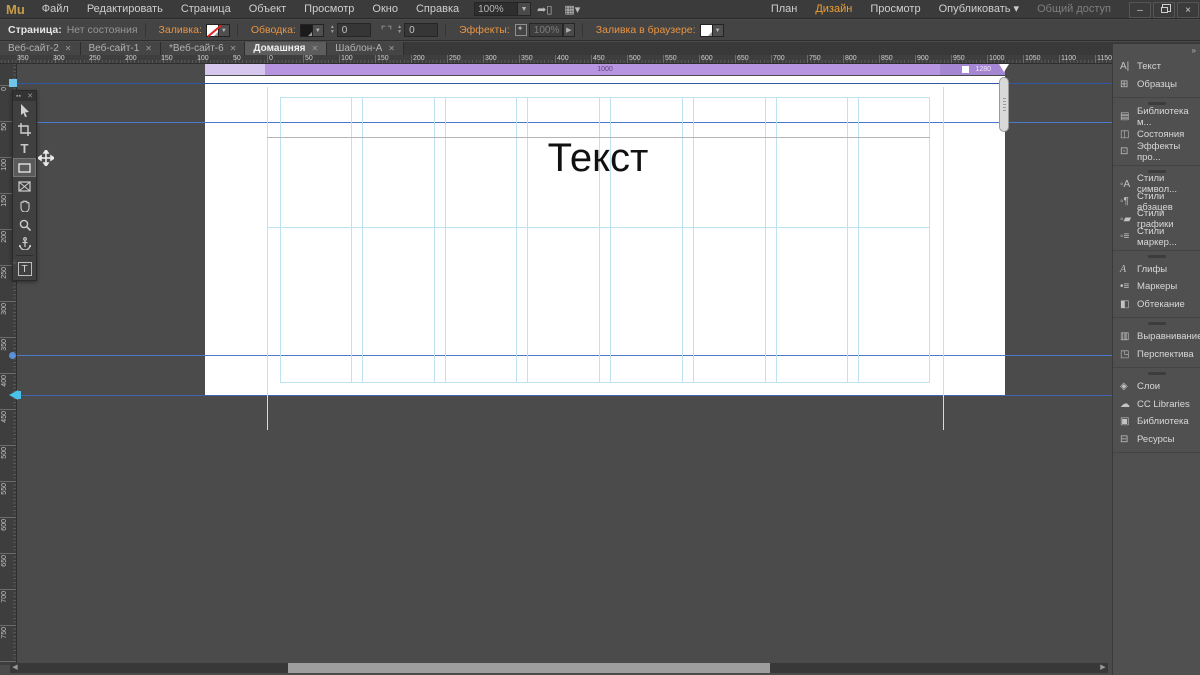 The width and height of the screenshot is (1200, 675). I want to click on collapse-panels-icon: », so click(1156, 50).